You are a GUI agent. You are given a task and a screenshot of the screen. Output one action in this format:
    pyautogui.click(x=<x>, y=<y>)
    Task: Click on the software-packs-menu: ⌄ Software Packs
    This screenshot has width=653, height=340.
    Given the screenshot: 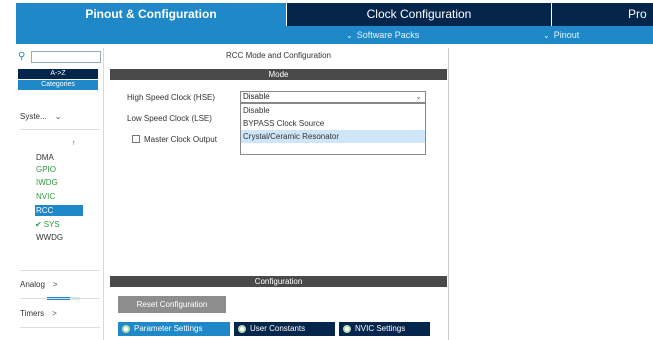 What is the action you would take?
    pyautogui.click(x=382, y=35)
    